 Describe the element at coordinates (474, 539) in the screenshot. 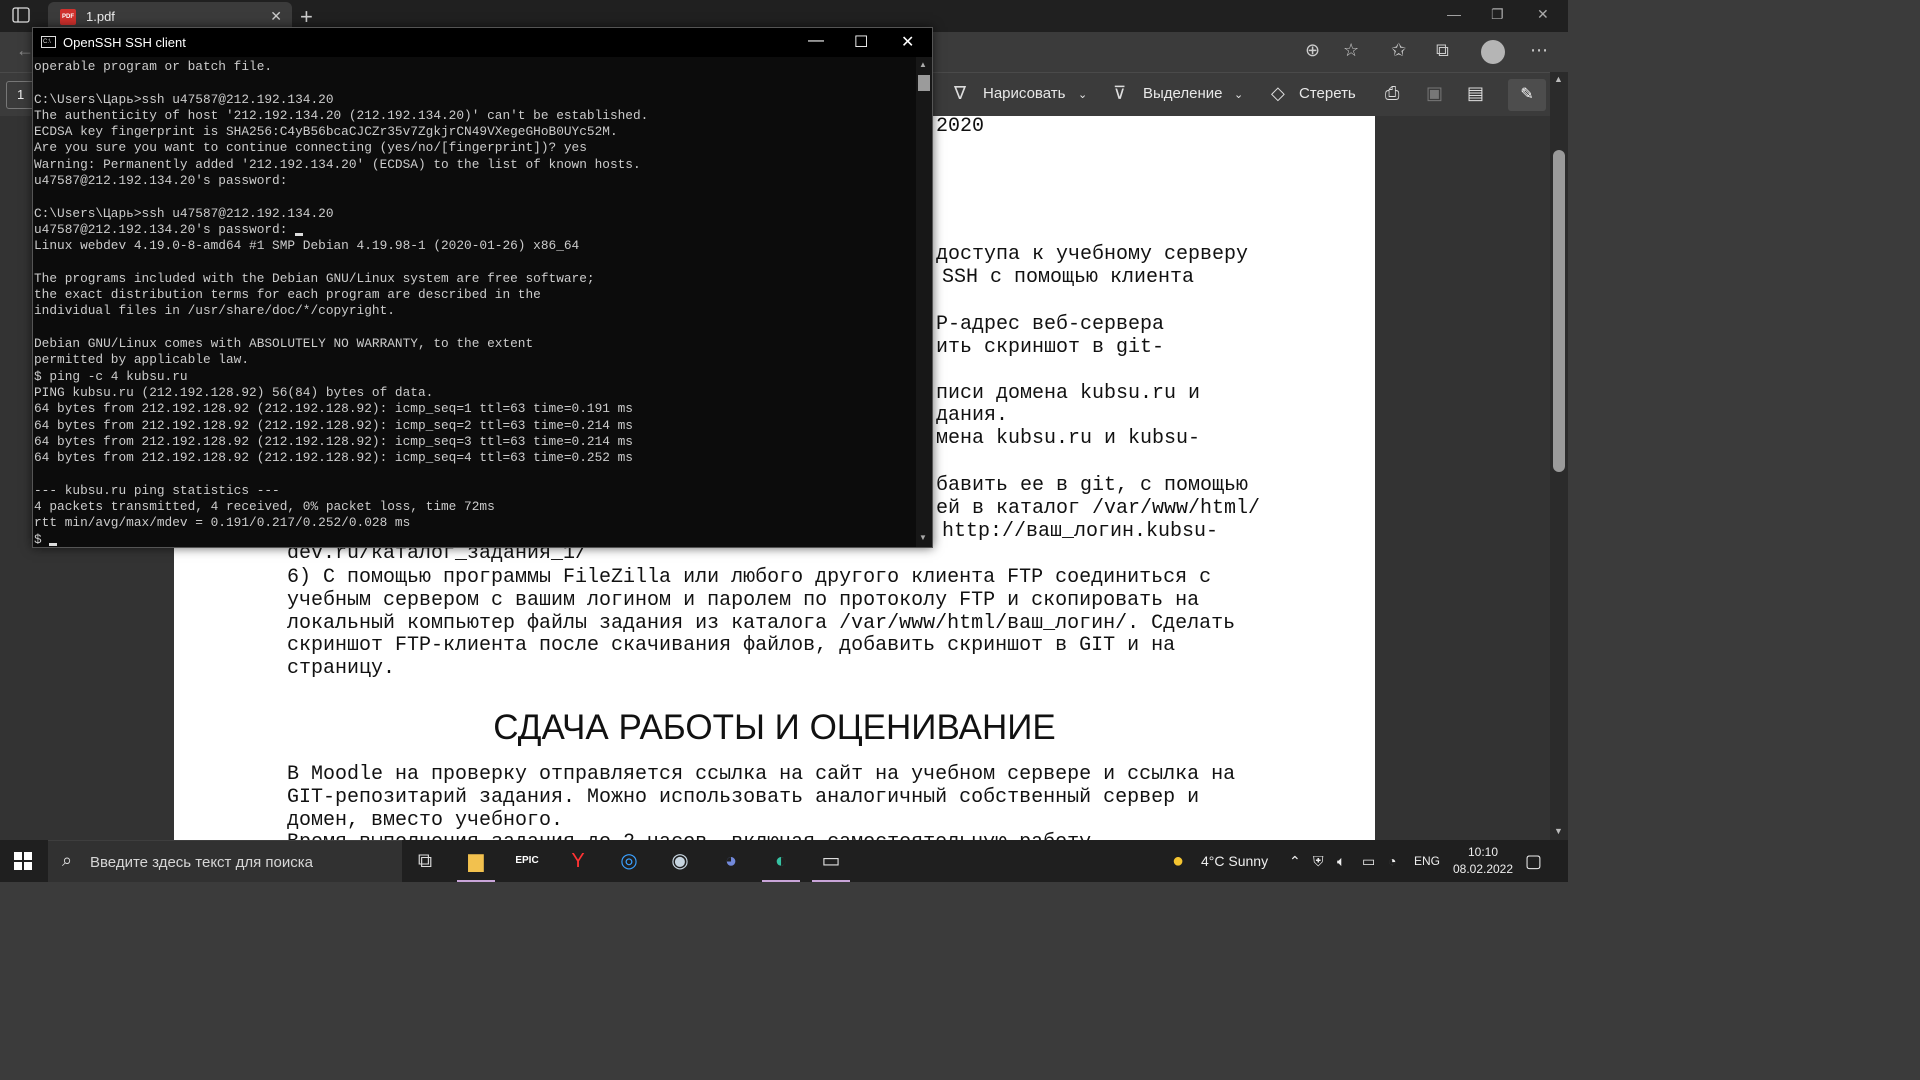

I see `terminal-line: $` at that location.